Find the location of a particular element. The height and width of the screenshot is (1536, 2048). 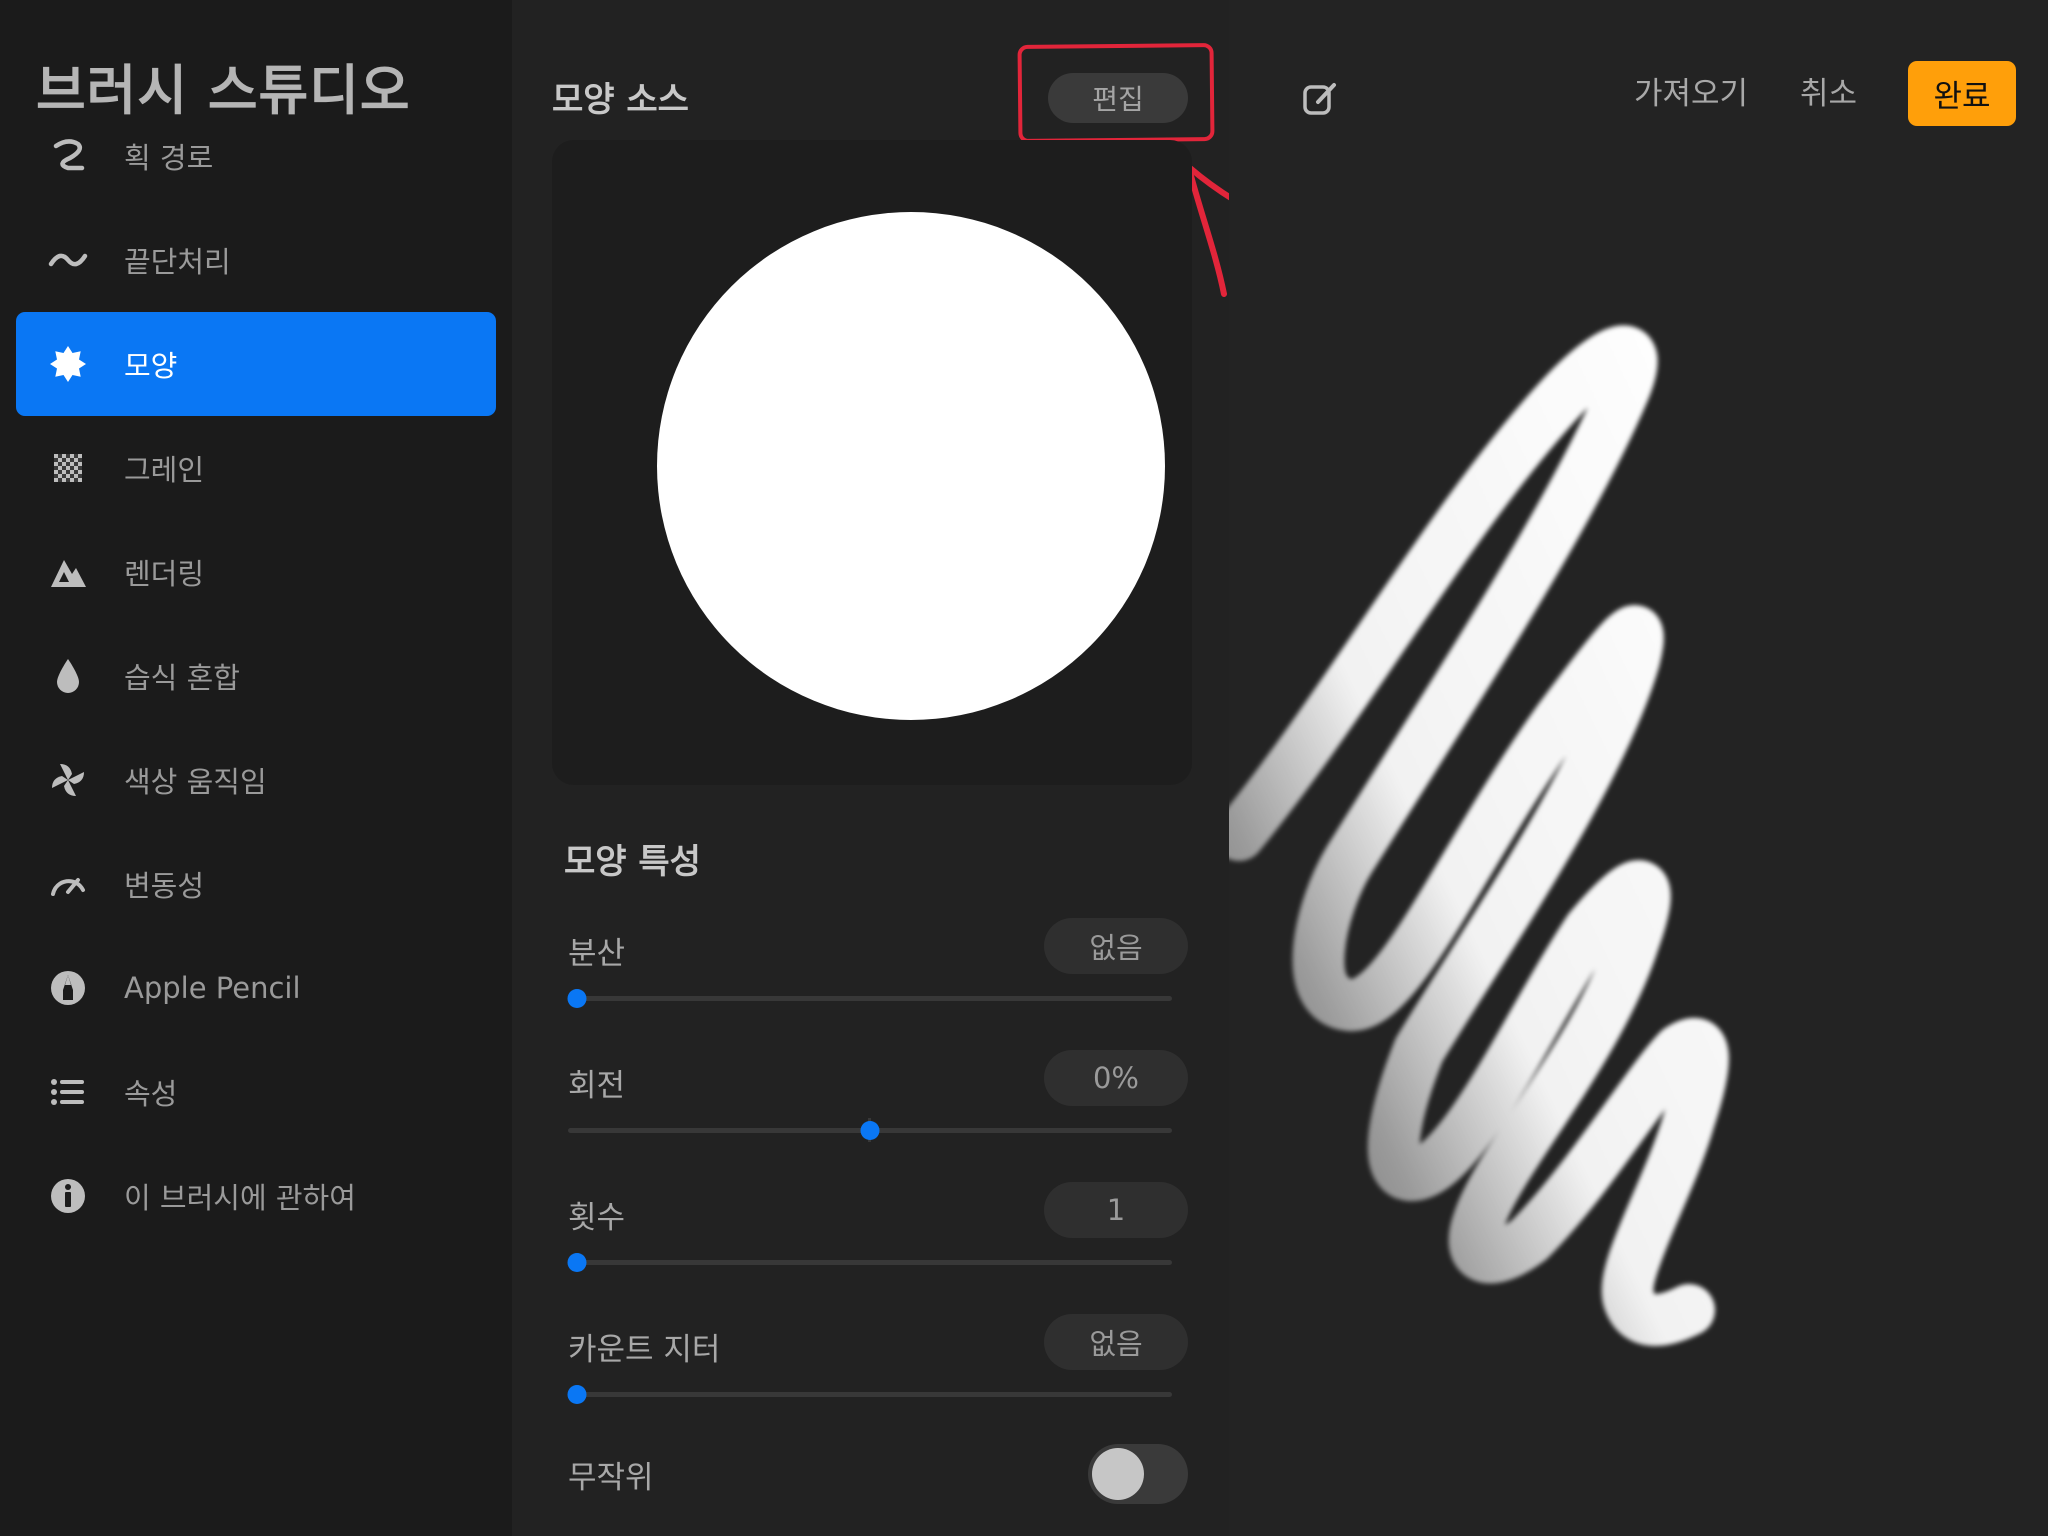

sidebar-item-label: Apple Pencil is located at coordinates (212, 988).